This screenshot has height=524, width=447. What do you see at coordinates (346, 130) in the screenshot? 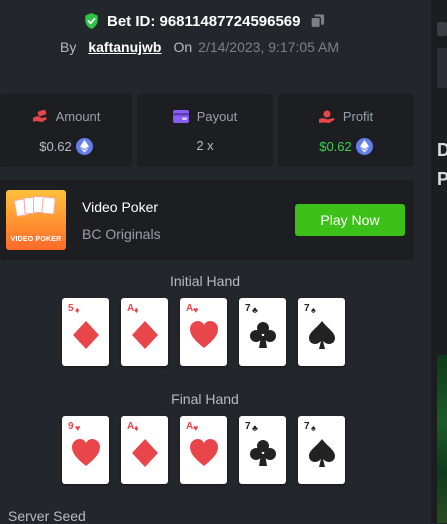
I see `profit-panel: Profit $0.62` at bounding box center [346, 130].